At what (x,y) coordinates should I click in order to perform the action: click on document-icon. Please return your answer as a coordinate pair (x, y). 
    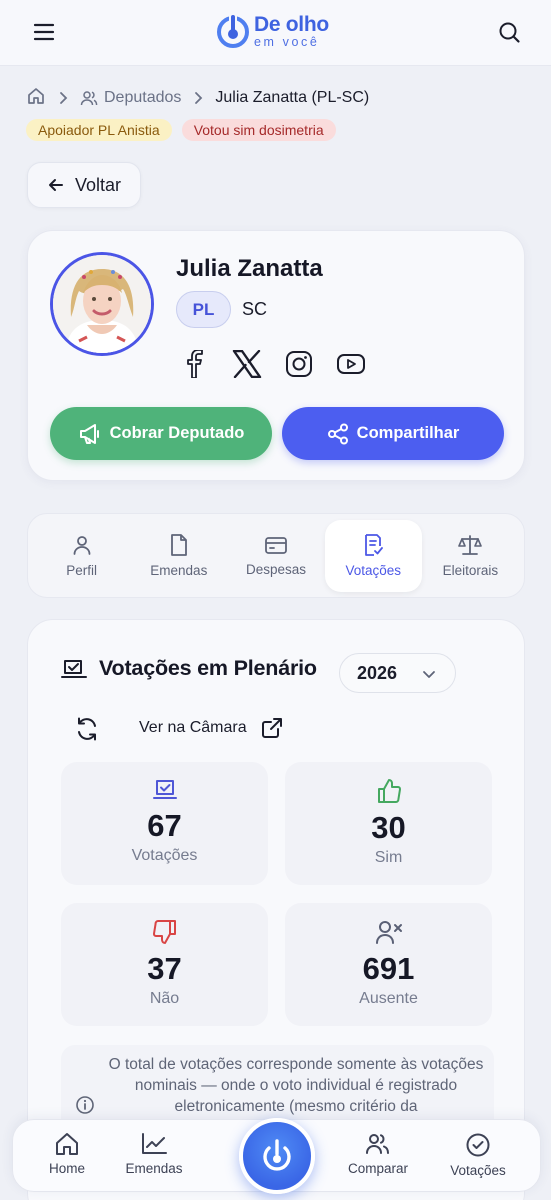
    Looking at the image, I should click on (178, 544).